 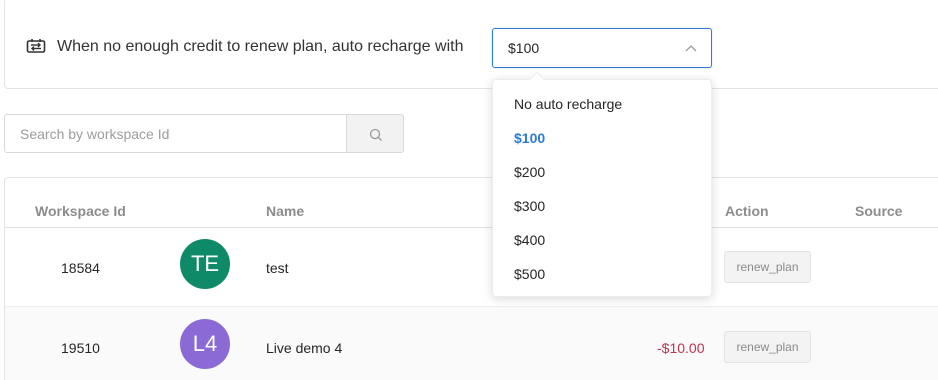 I want to click on dropdown-option-500: $500, so click(x=529, y=274).